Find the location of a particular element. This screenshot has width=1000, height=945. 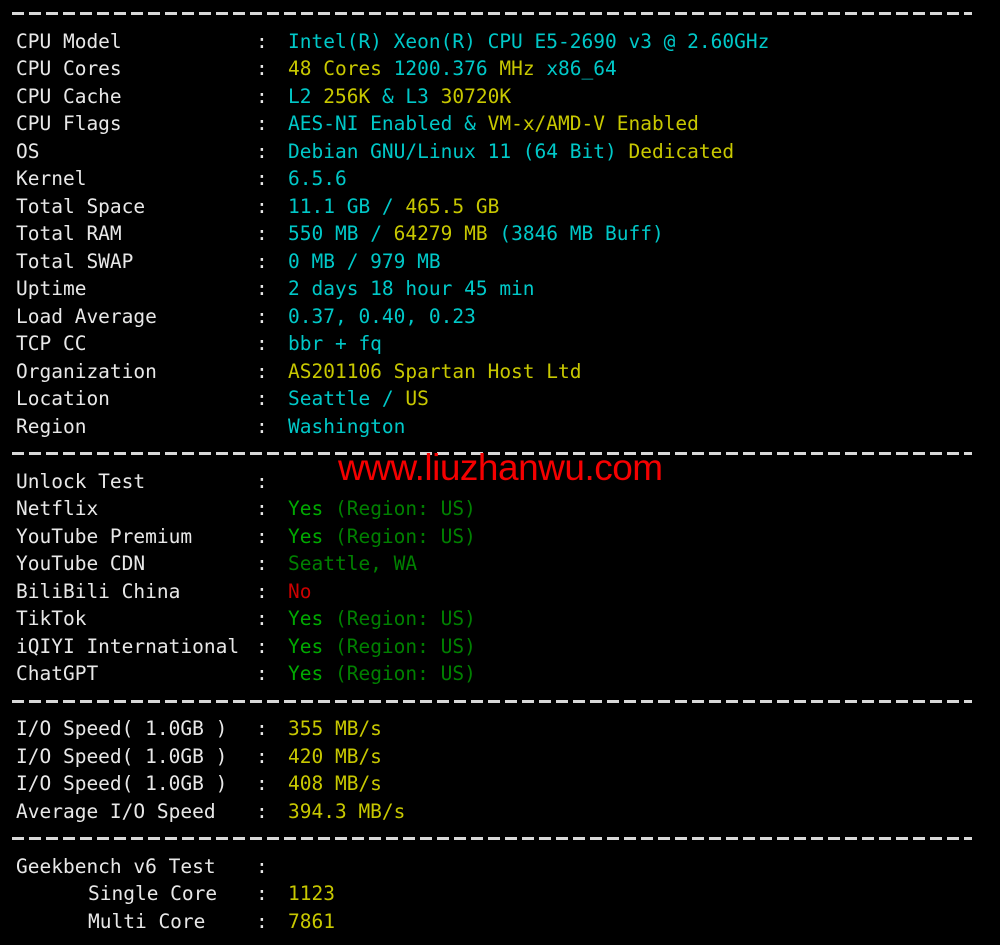

row-value: AES-NI Enabled & VM-x/AMD-V Enabled is located at coordinates (493, 124).